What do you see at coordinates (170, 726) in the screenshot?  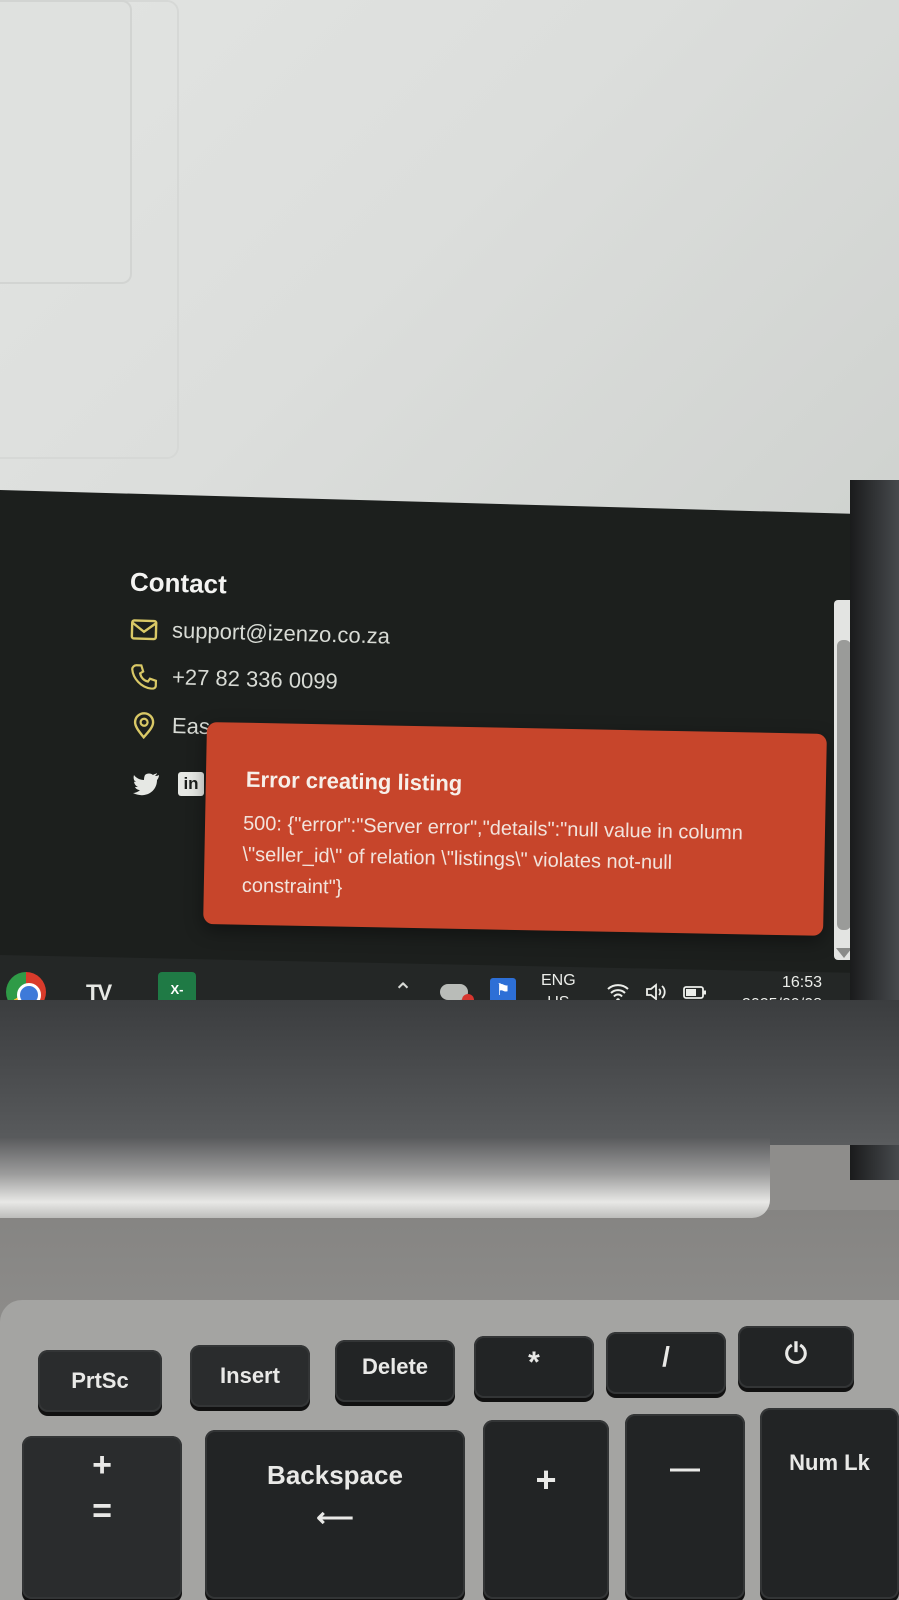 I see `contact-location-row: Eas` at bounding box center [170, 726].